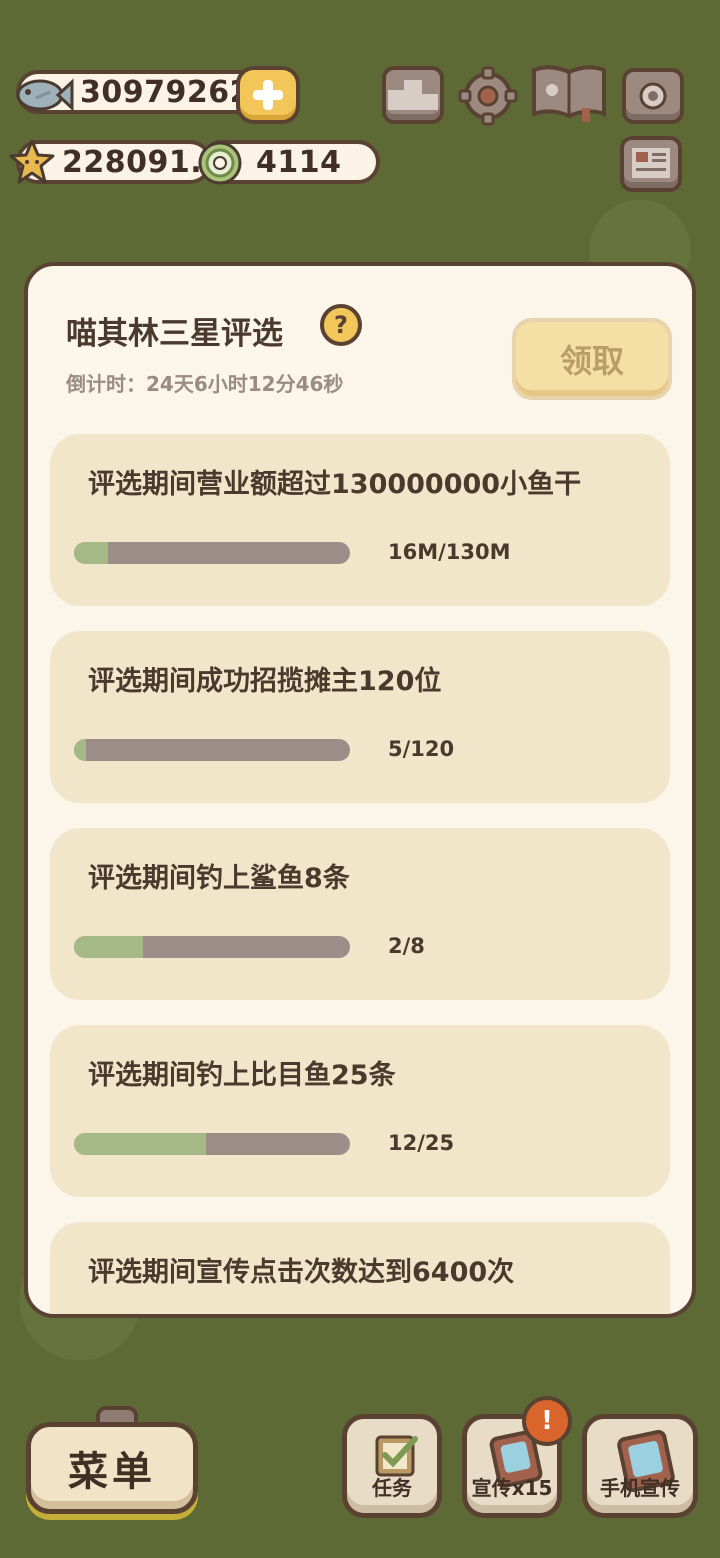 This screenshot has width=720, height=1558. I want to click on task-progress-text: 5/120, so click(421, 749).